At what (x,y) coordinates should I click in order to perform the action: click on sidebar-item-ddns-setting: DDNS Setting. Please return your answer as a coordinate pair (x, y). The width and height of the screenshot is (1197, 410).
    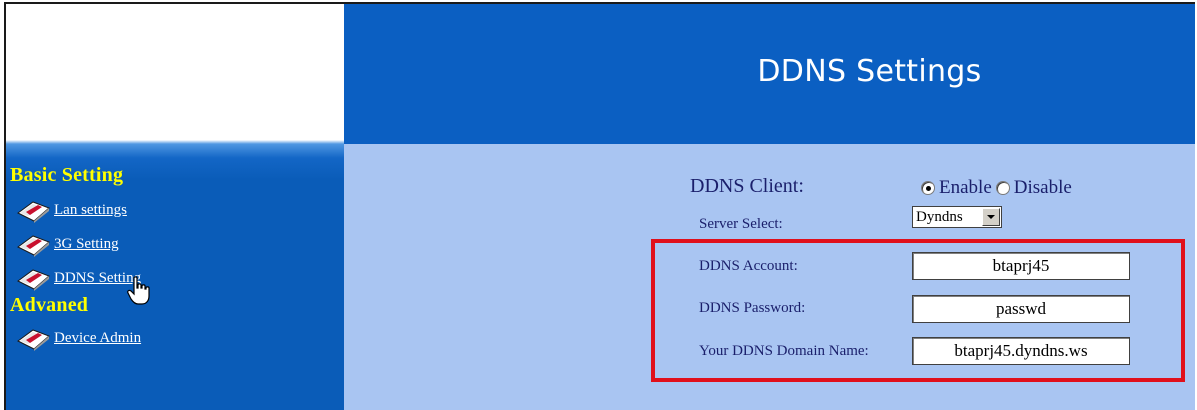
    Looking at the image, I should click on (78, 278).